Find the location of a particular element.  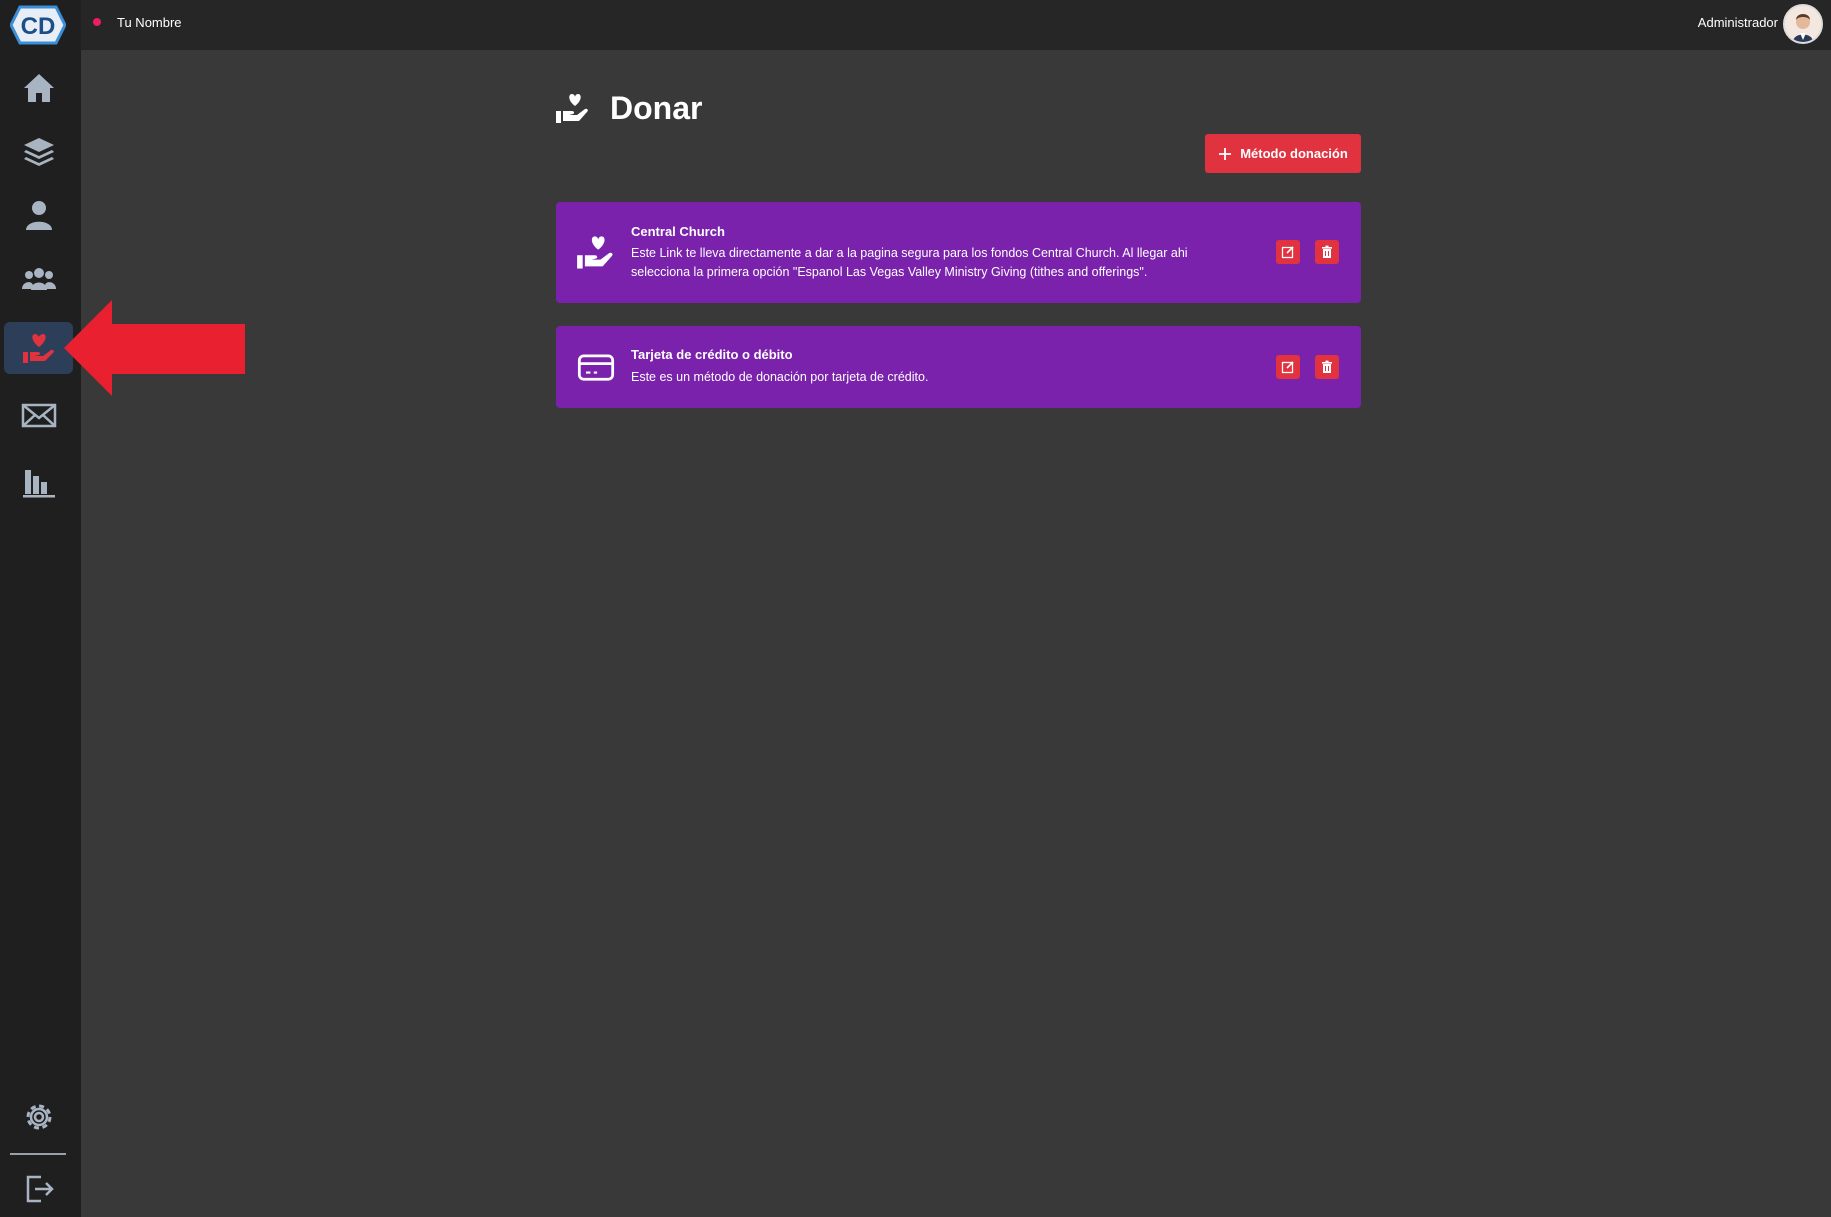

status-dot is located at coordinates (97, 22).